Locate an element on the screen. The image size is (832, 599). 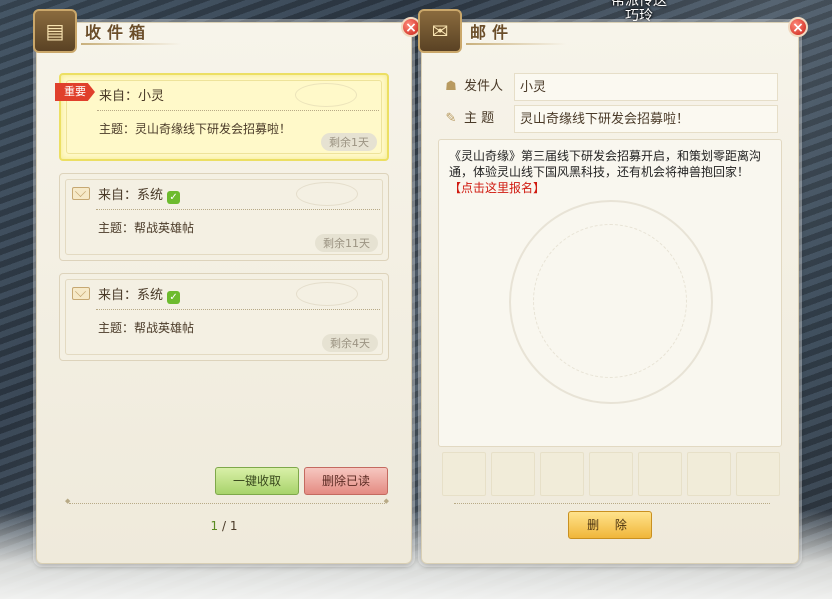
mail-close-button: × is located at coordinates (798, 27).